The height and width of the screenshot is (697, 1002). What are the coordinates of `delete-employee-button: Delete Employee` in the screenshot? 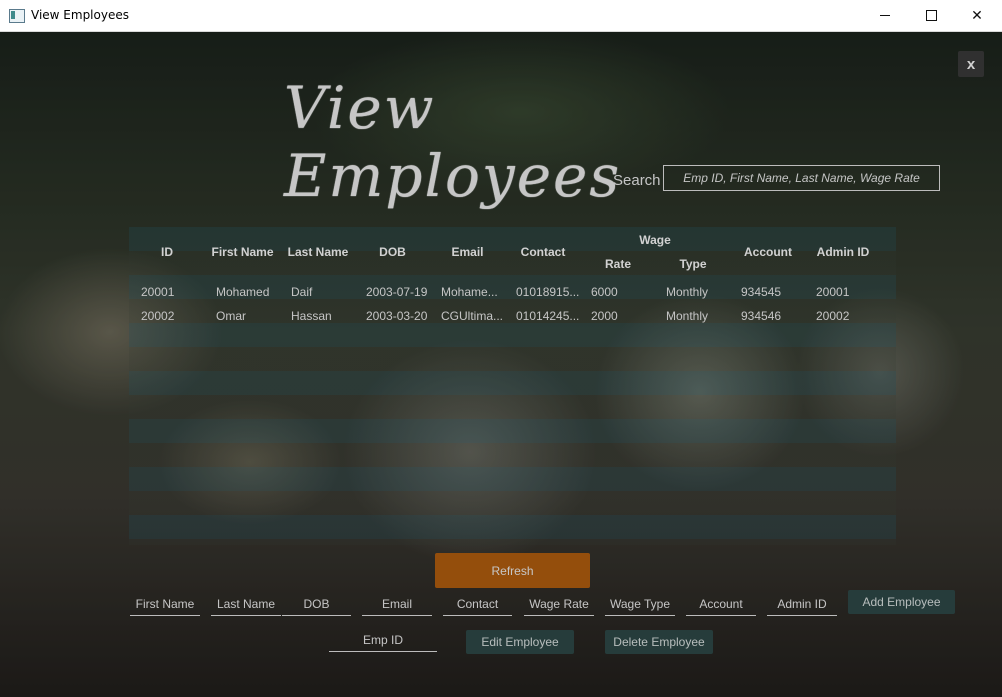 It's located at (659, 642).